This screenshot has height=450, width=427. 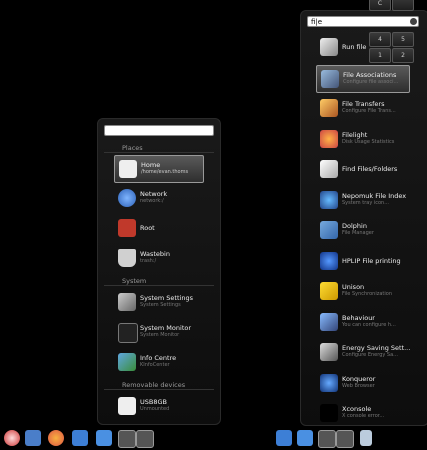 I want to click on clear-search-icon, so click(x=413, y=21).